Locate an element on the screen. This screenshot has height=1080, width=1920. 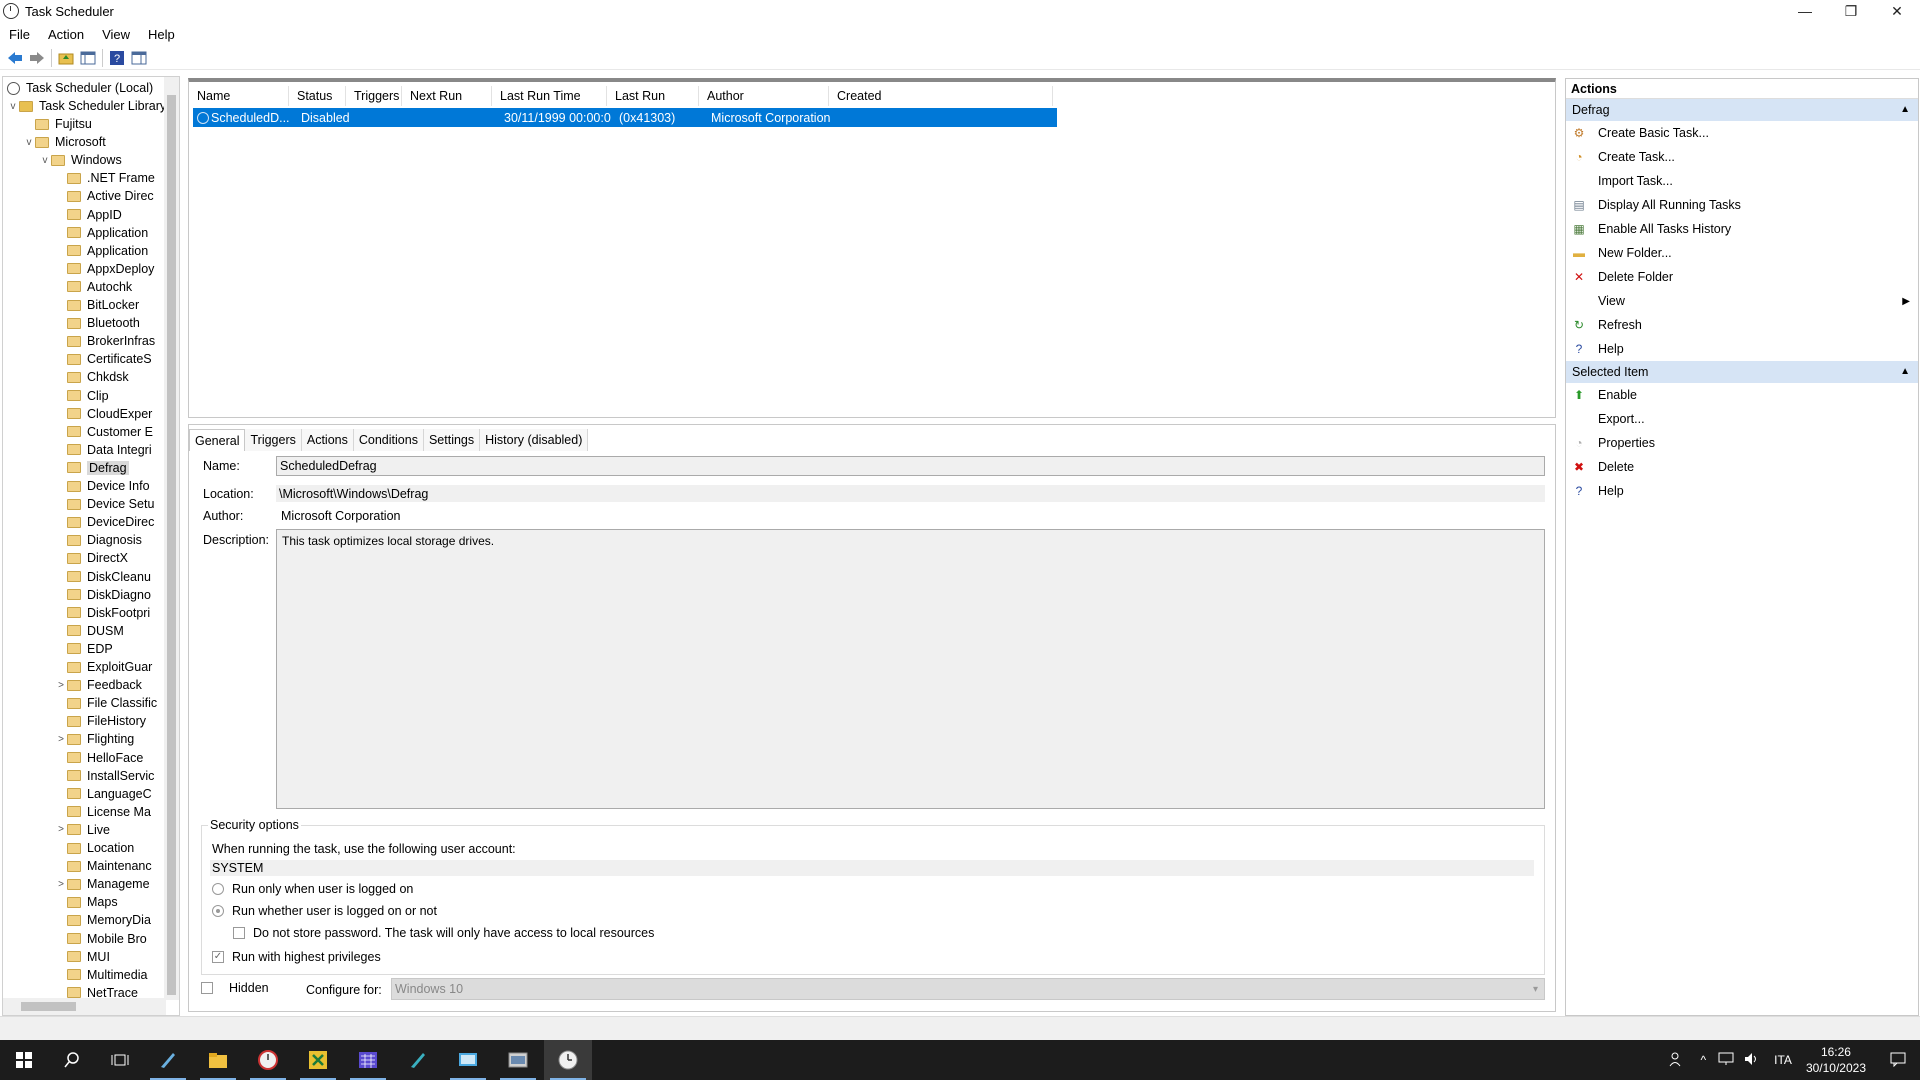
action-item: ✖ Delete is located at coordinates (1742, 467).